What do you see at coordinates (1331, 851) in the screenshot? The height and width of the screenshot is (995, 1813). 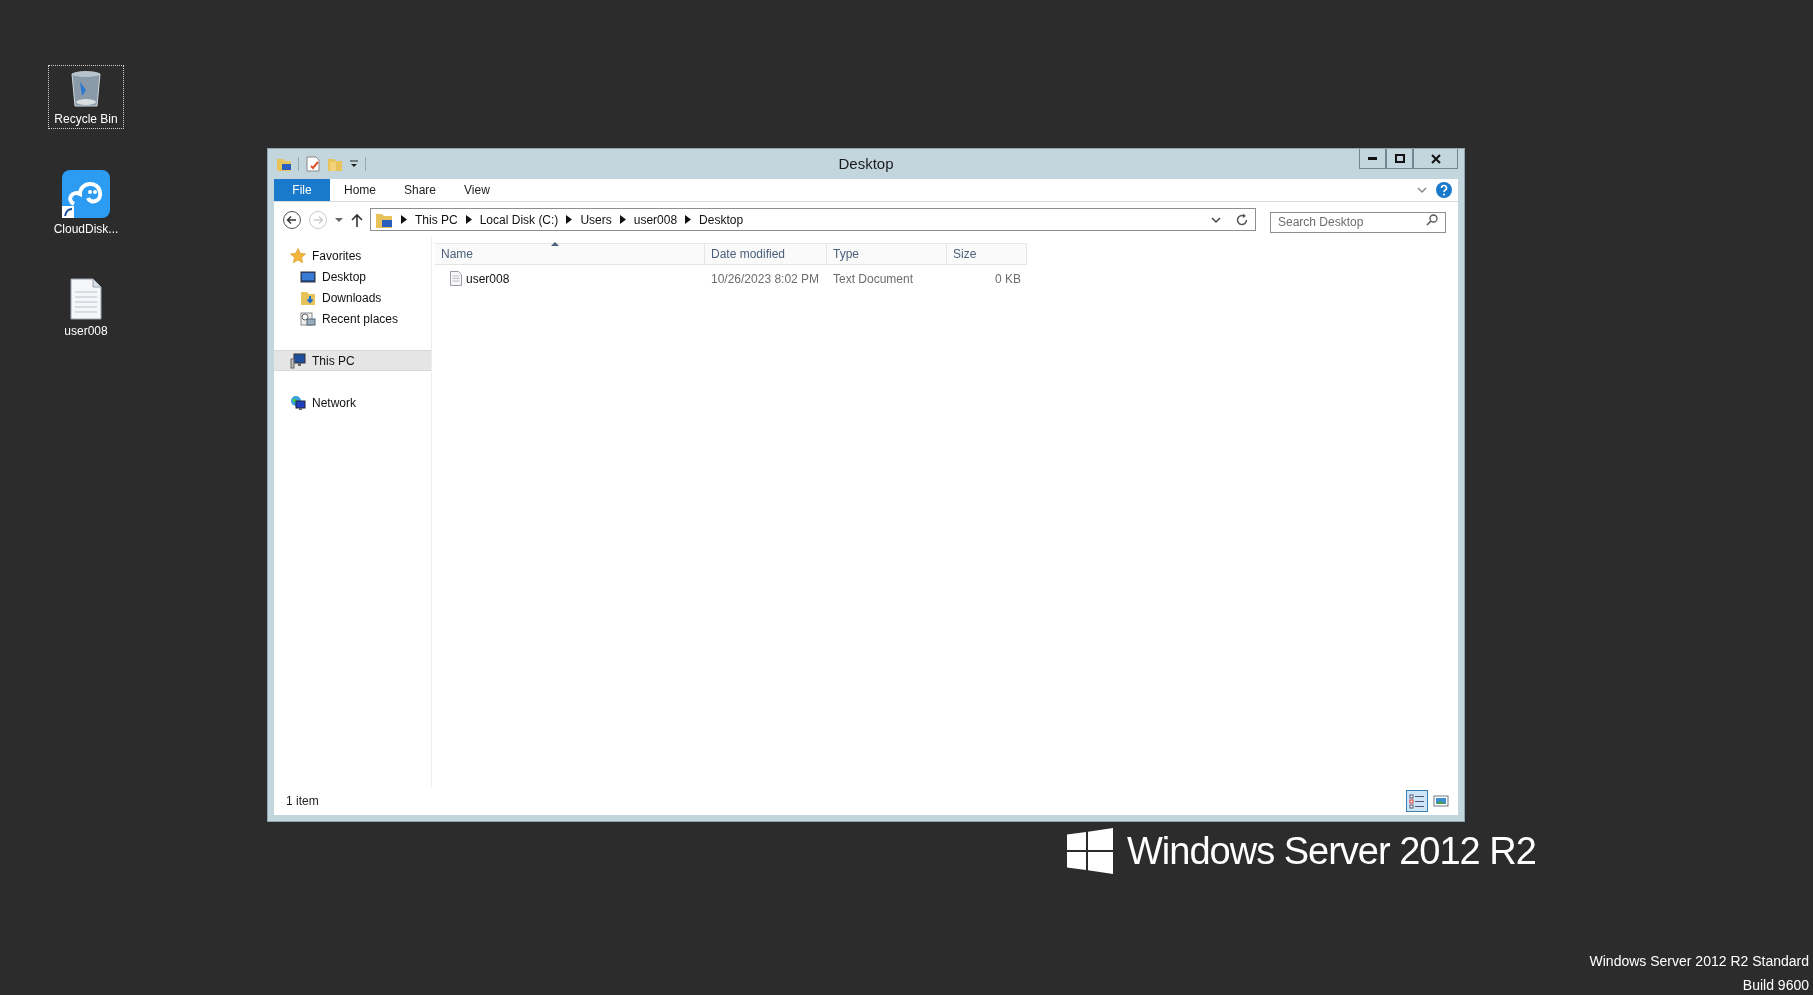 I see `product-name: Windows Server 2012 R2` at bounding box center [1331, 851].